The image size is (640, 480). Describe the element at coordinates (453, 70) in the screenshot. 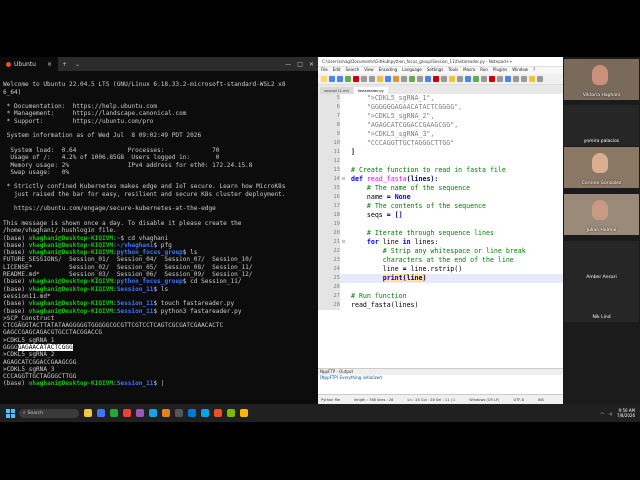

I see `menu-item-tools: Tools` at that location.